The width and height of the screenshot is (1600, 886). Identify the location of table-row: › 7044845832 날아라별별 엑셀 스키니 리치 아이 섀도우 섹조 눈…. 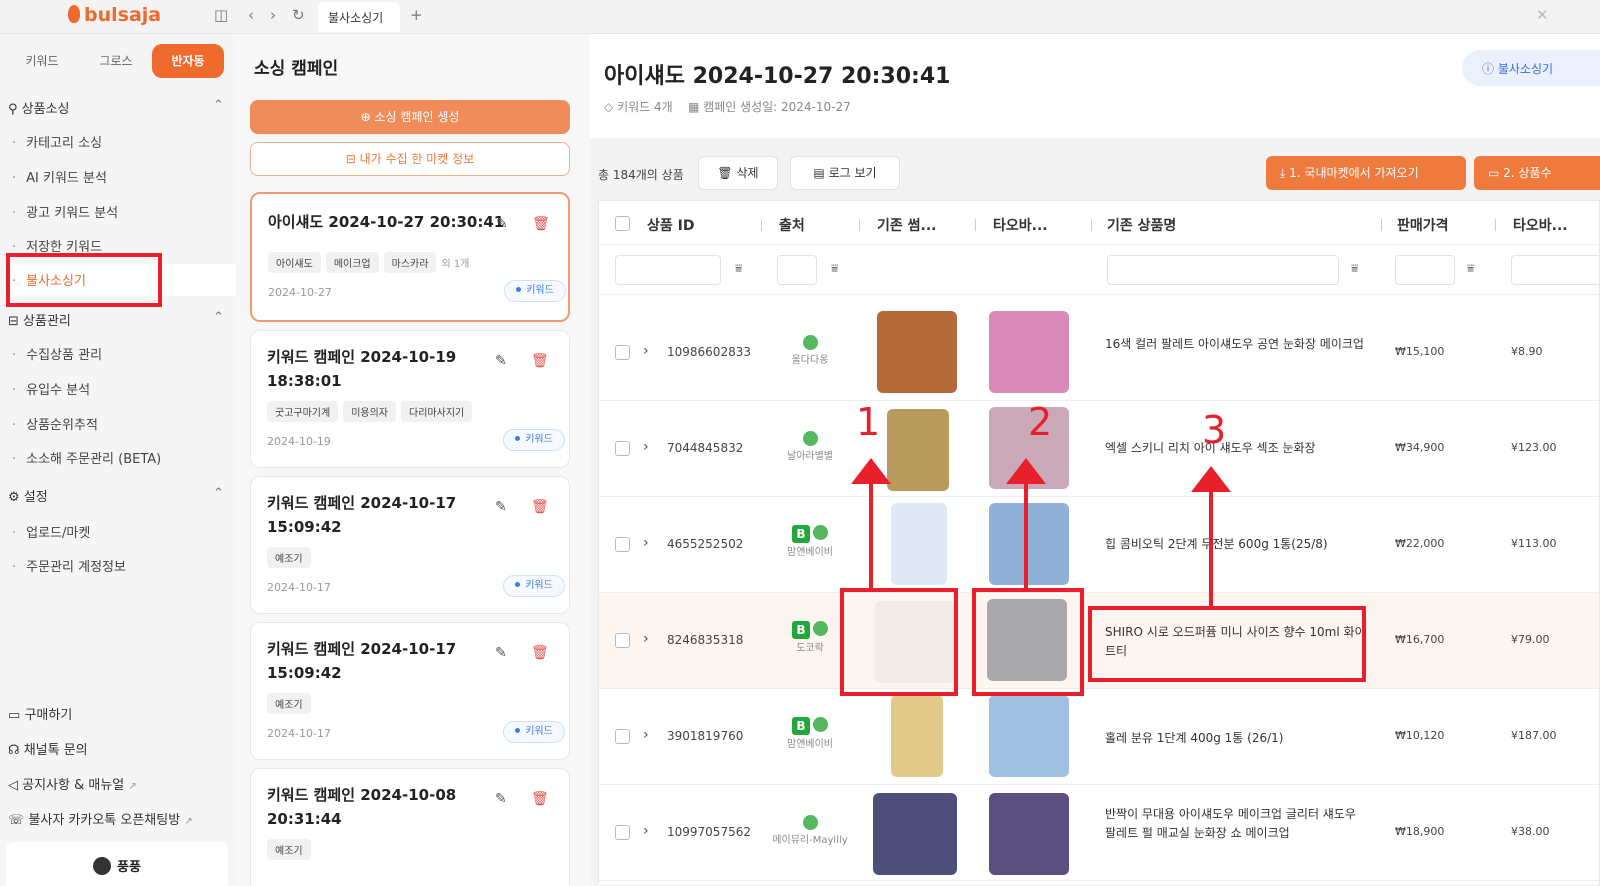
(1099, 449).